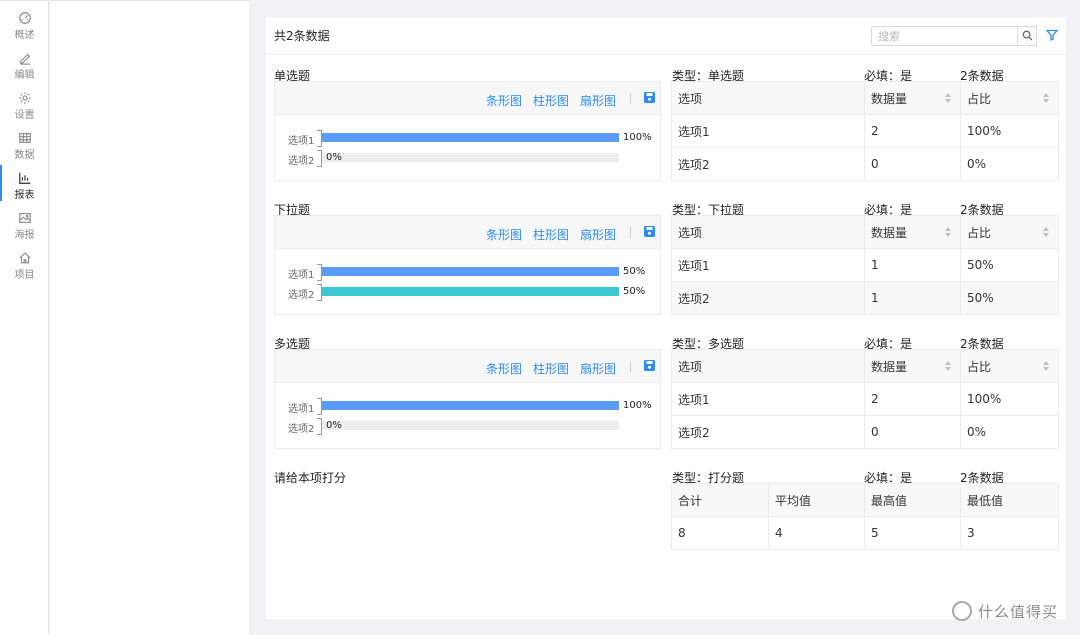 The image size is (1080, 635). I want to click on rail-item-project: 项目, so click(24, 261).